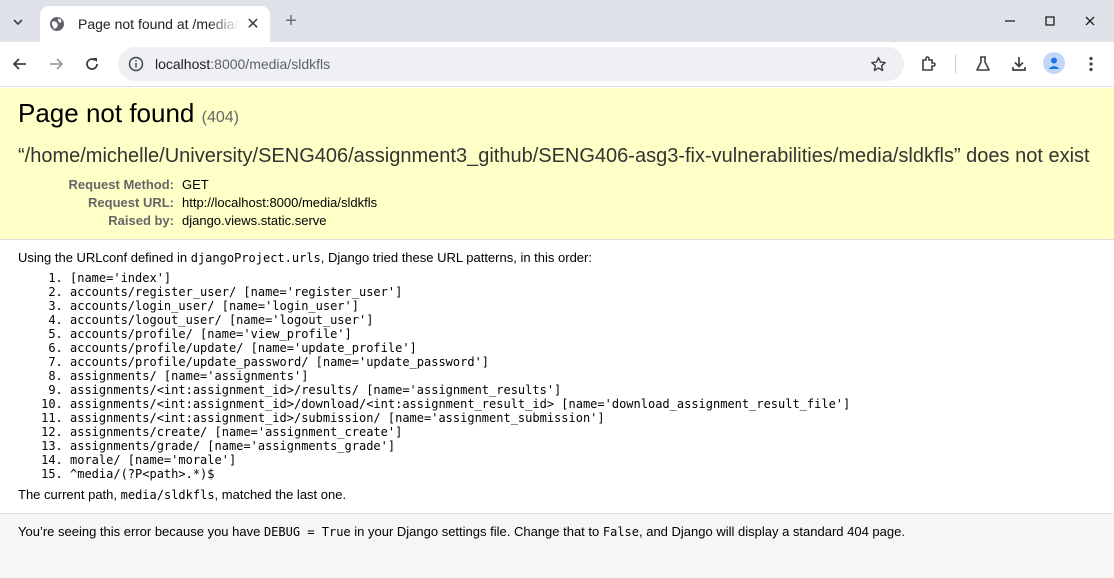 This screenshot has height=578, width=1114. What do you see at coordinates (583, 278) in the screenshot?
I see `list-item: [name='index']` at bounding box center [583, 278].